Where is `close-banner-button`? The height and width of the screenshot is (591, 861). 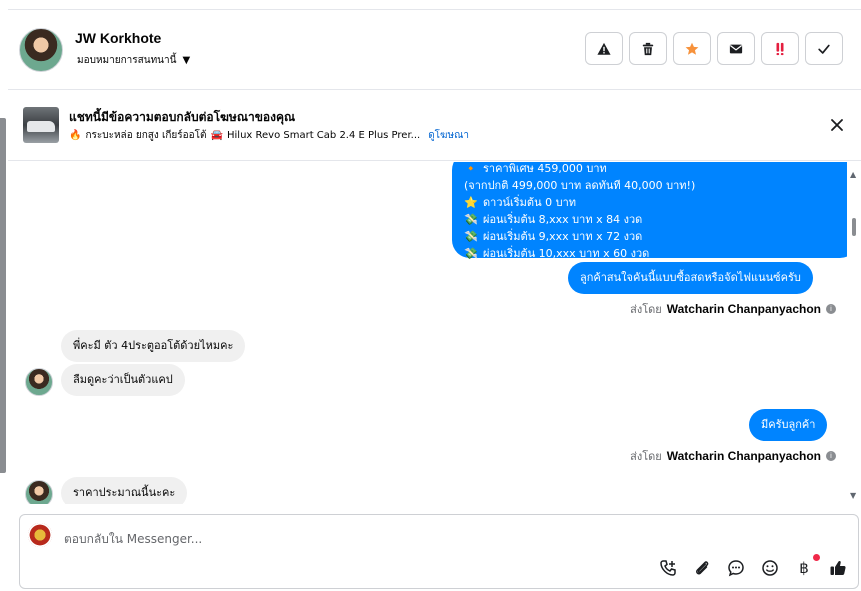 close-banner-button is located at coordinates (837, 125).